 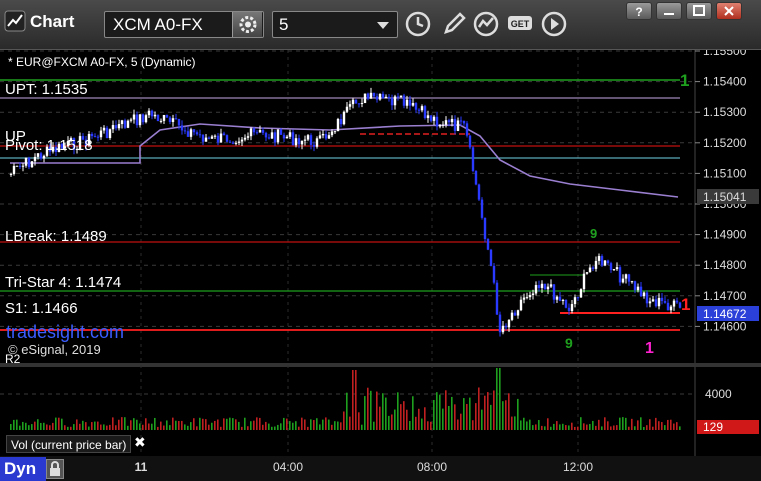 I want to click on lock-icon, so click(x=55, y=469).